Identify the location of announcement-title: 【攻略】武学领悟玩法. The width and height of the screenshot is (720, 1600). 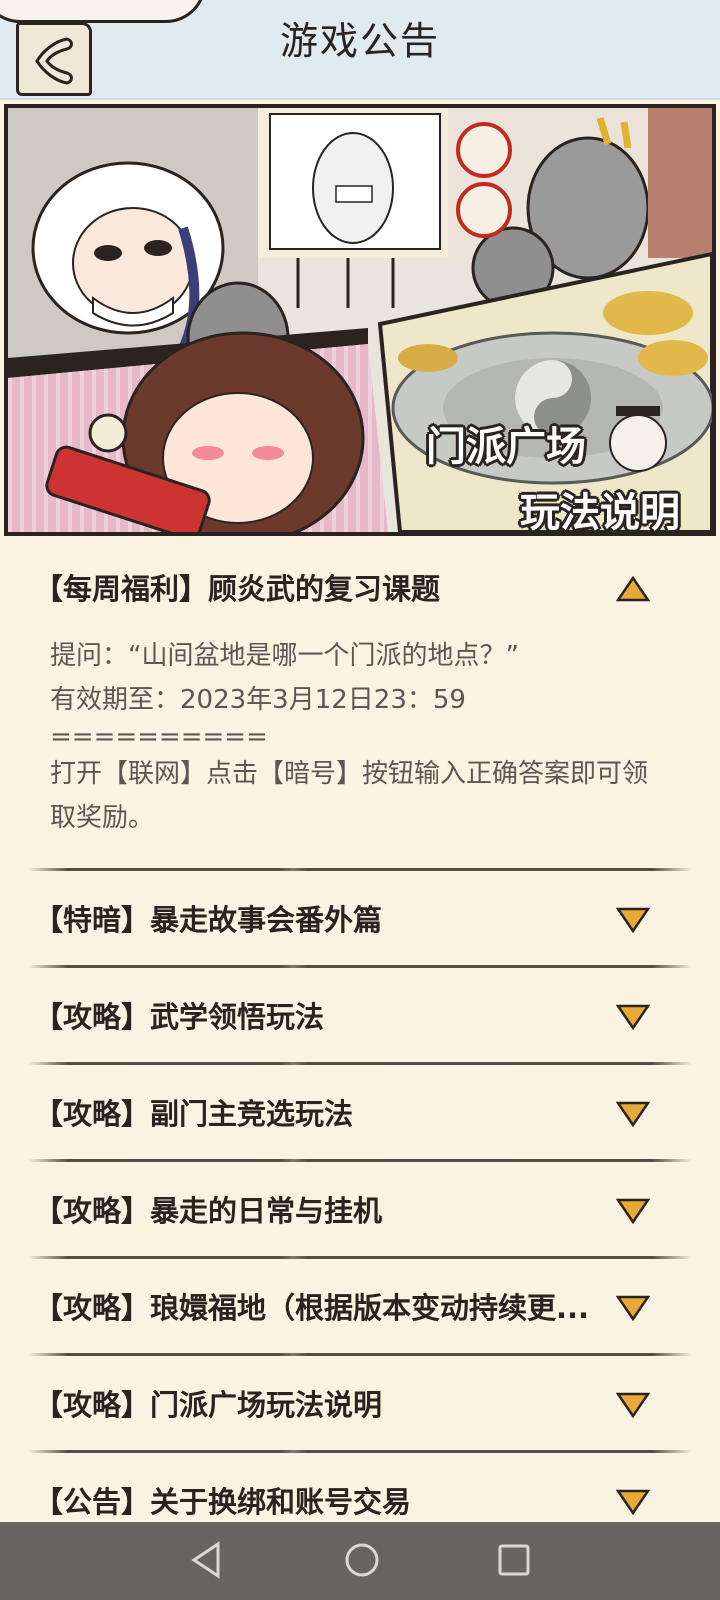
(179, 1017).